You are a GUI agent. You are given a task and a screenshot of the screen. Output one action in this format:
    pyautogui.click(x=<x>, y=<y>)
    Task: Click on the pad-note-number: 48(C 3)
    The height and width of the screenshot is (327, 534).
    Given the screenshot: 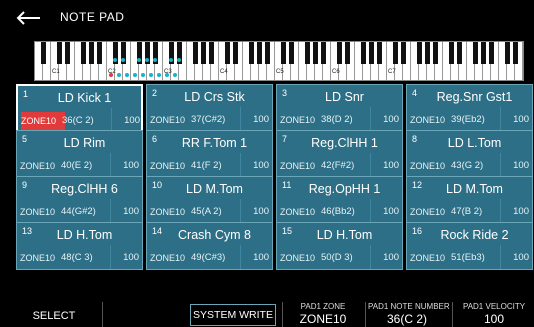 What is the action you would take?
    pyautogui.click(x=86, y=258)
    